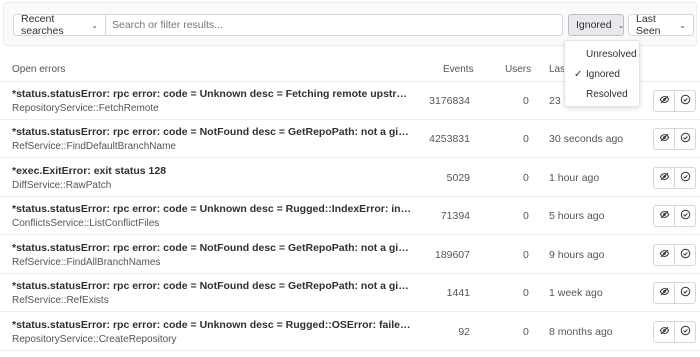  Describe the element at coordinates (611, 54) in the screenshot. I see `status-option-label: Unresolved` at that location.